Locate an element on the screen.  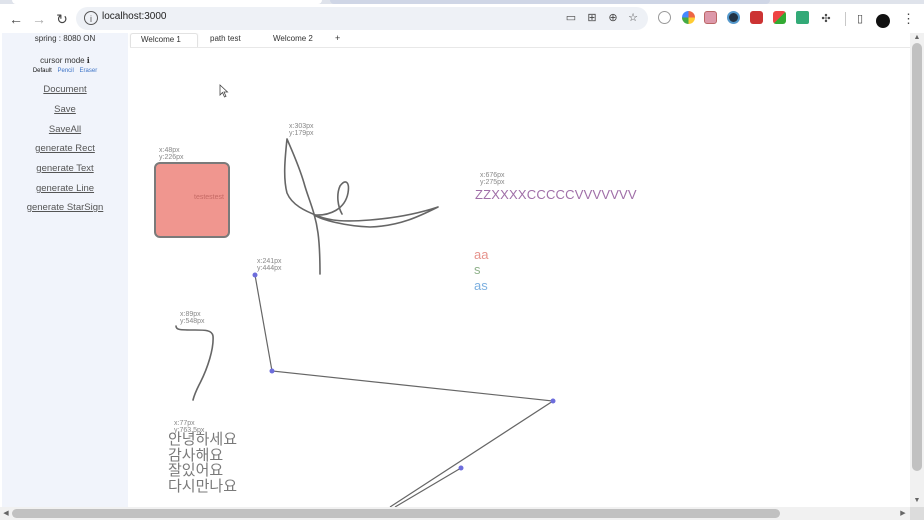
scrollbar-corner is located at coordinates (917, 513).